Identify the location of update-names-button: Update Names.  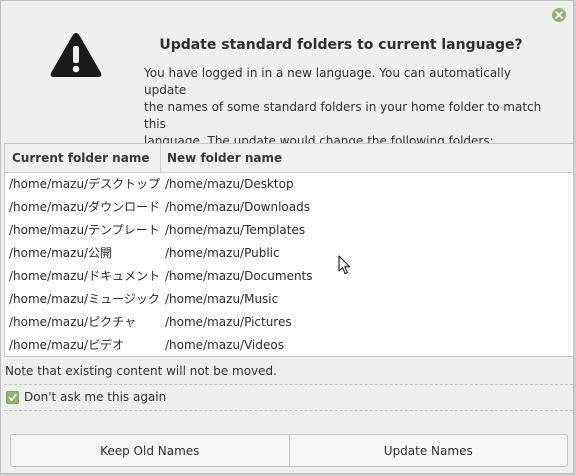
(428, 450).